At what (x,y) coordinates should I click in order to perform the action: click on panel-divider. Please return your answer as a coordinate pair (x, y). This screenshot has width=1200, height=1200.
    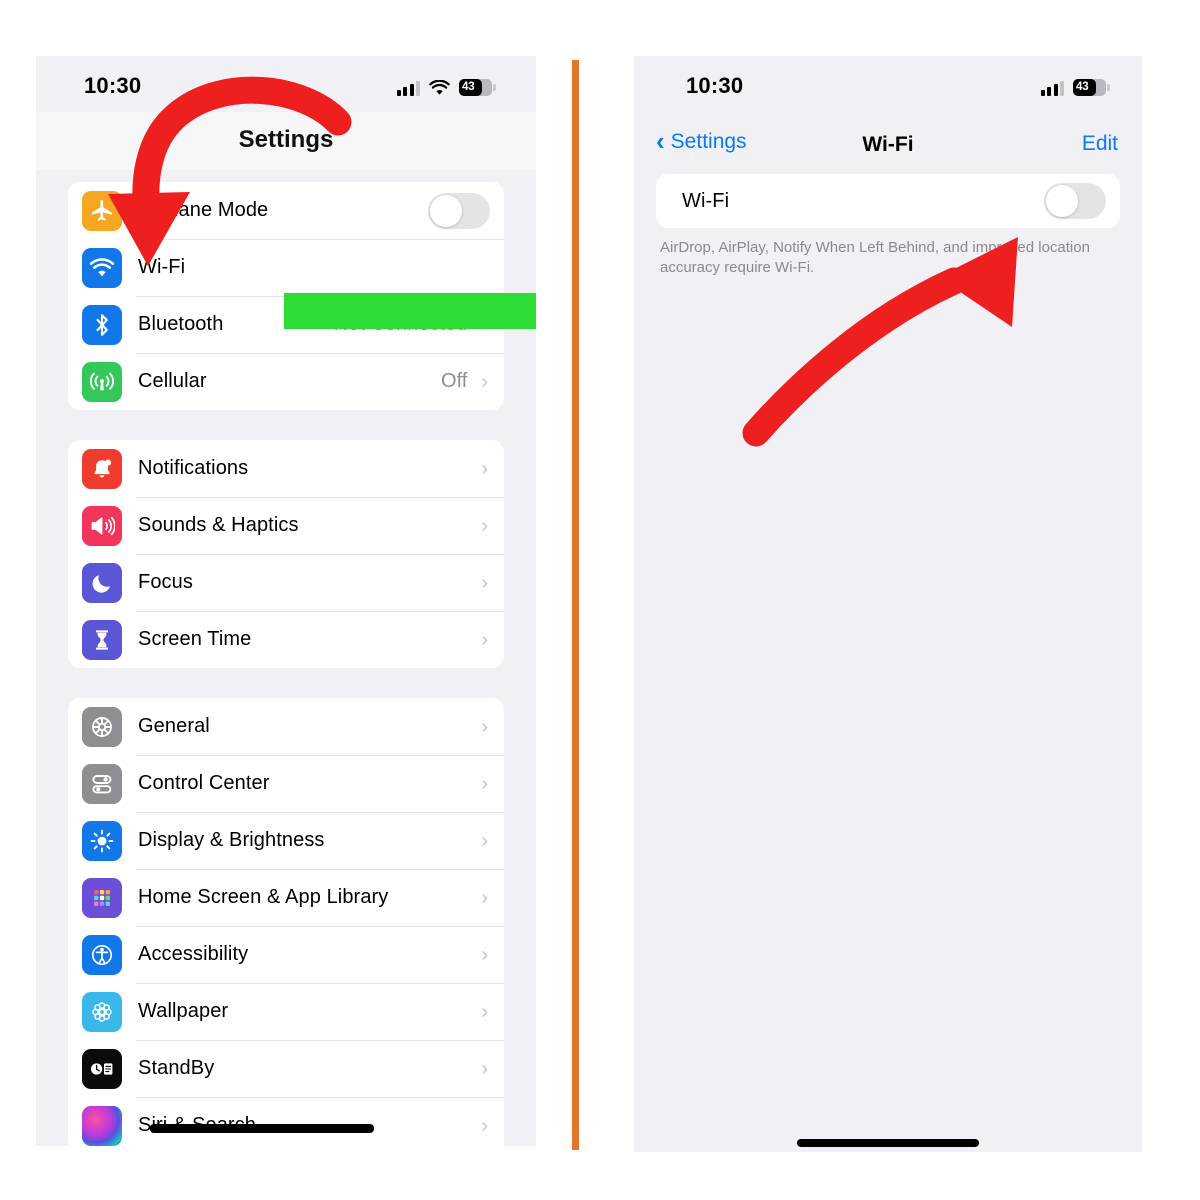
    Looking at the image, I should click on (575, 605).